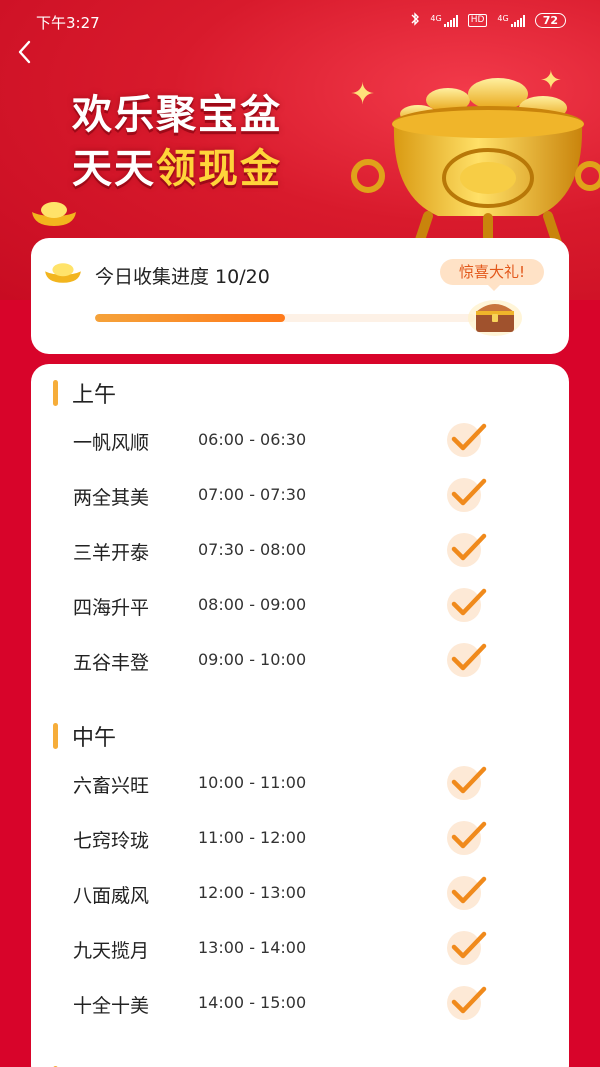  Describe the element at coordinates (252, 1002) in the screenshot. I see `slot-time: 14:00 - 15:00` at that location.